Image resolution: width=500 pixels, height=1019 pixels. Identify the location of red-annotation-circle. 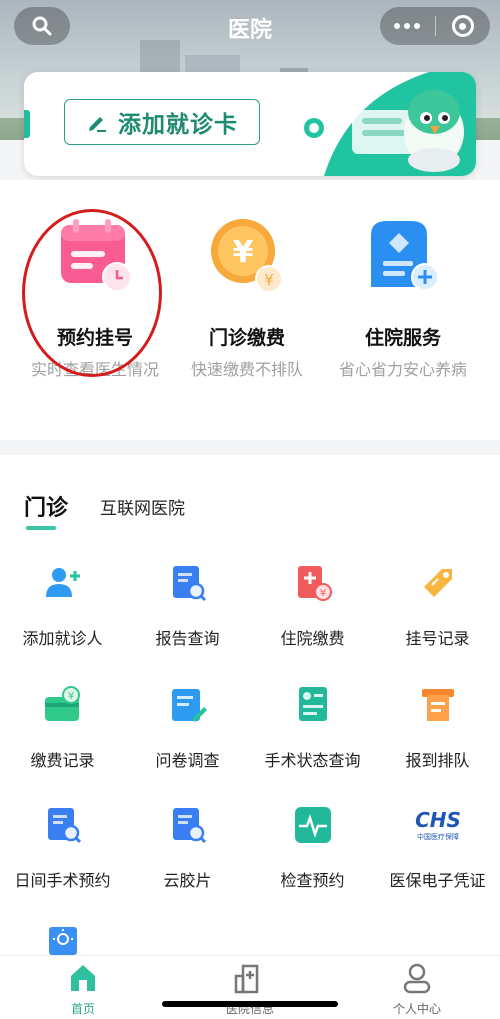
(92, 293).